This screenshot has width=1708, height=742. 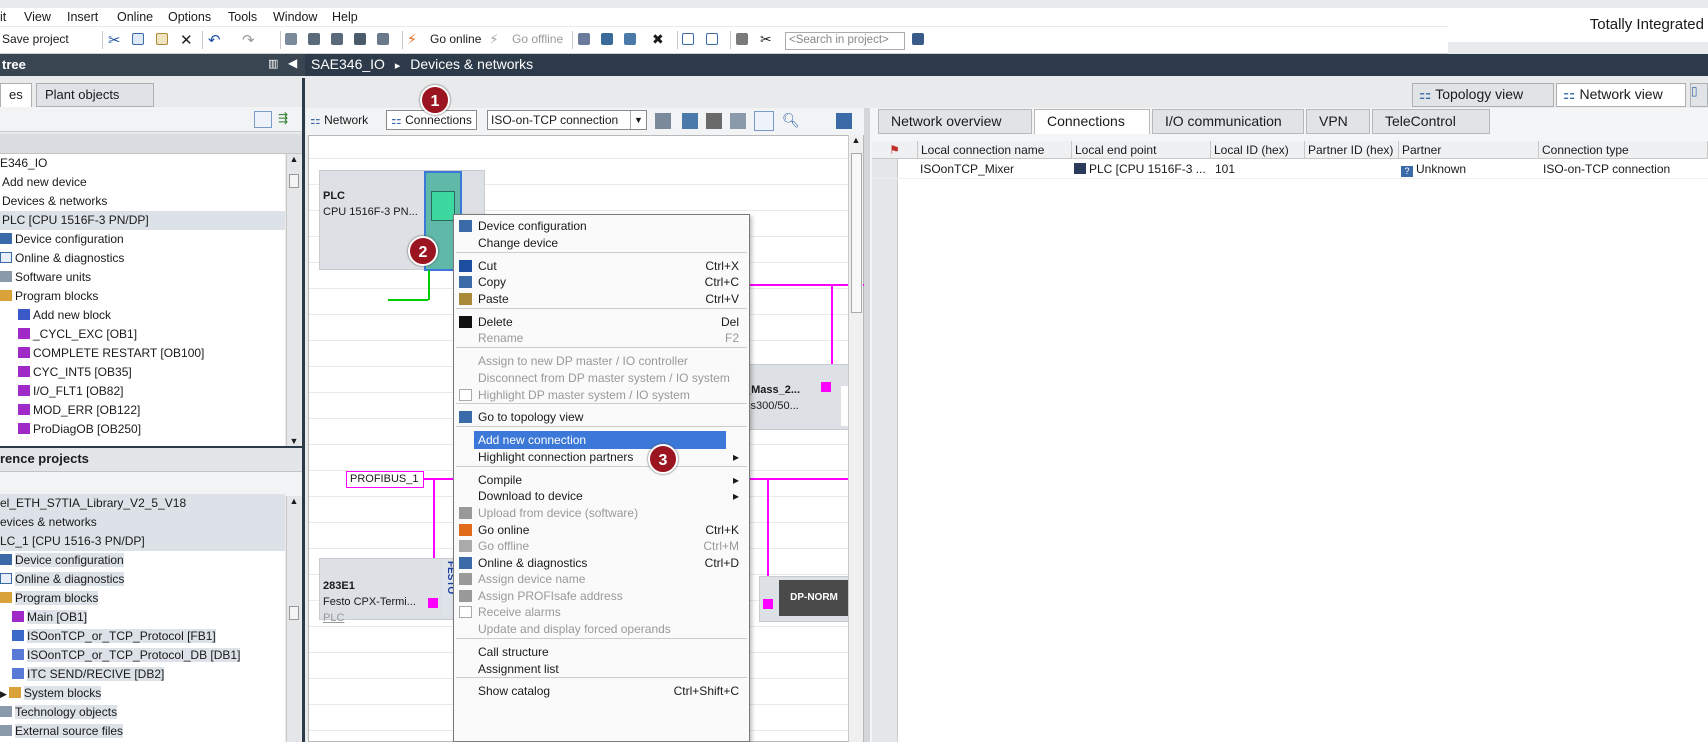 What do you see at coordinates (142, 410) in the screenshot?
I see `tree-item-ob122: MOD_ERR [OB122]` at bounding box center [142, 410].